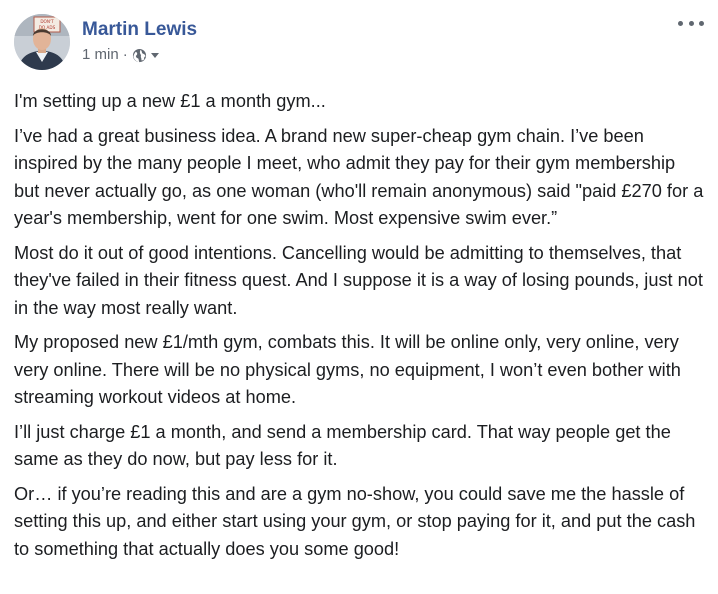 This screenshot has width=718, height=594. I want to click on chevron-down-icon, so click(154, 55).